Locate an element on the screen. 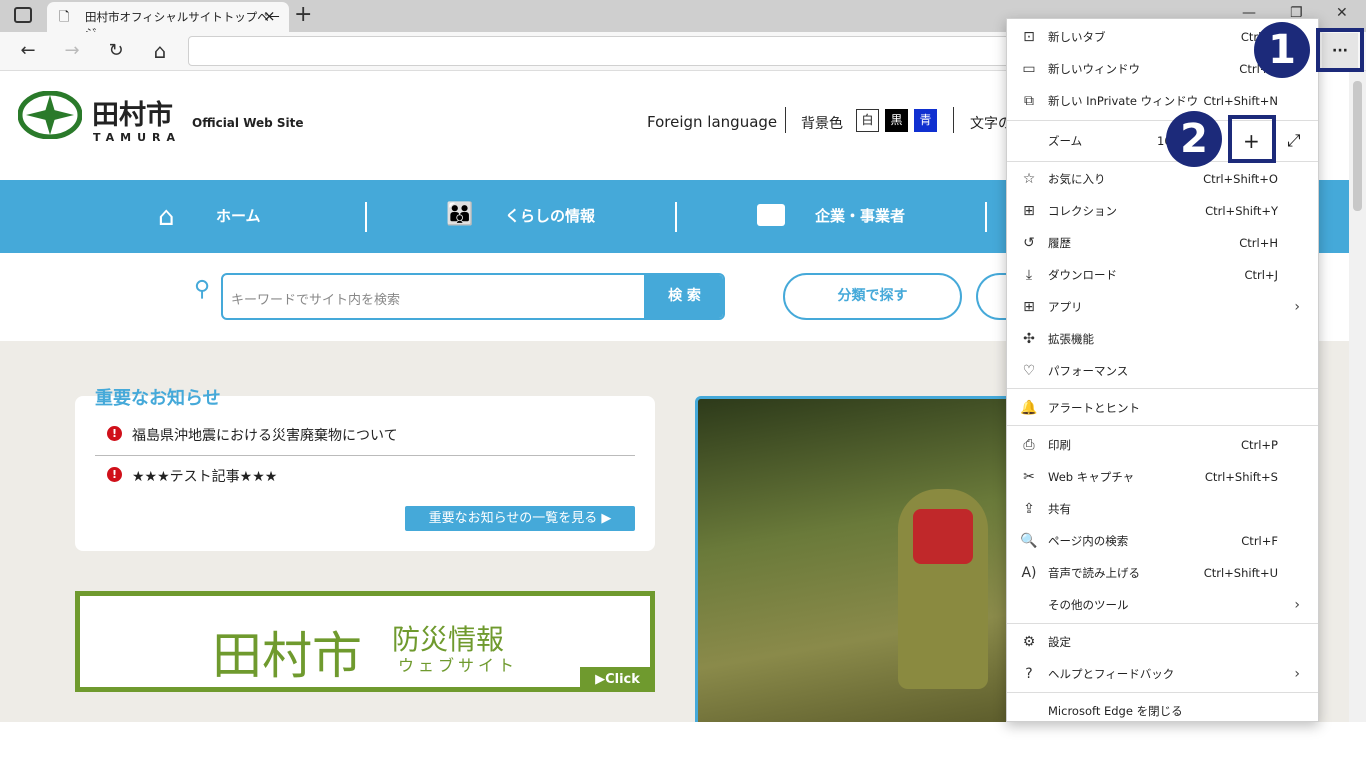  menu-label: ヘルプとフィードバック is located at coordinates (1111, 674).